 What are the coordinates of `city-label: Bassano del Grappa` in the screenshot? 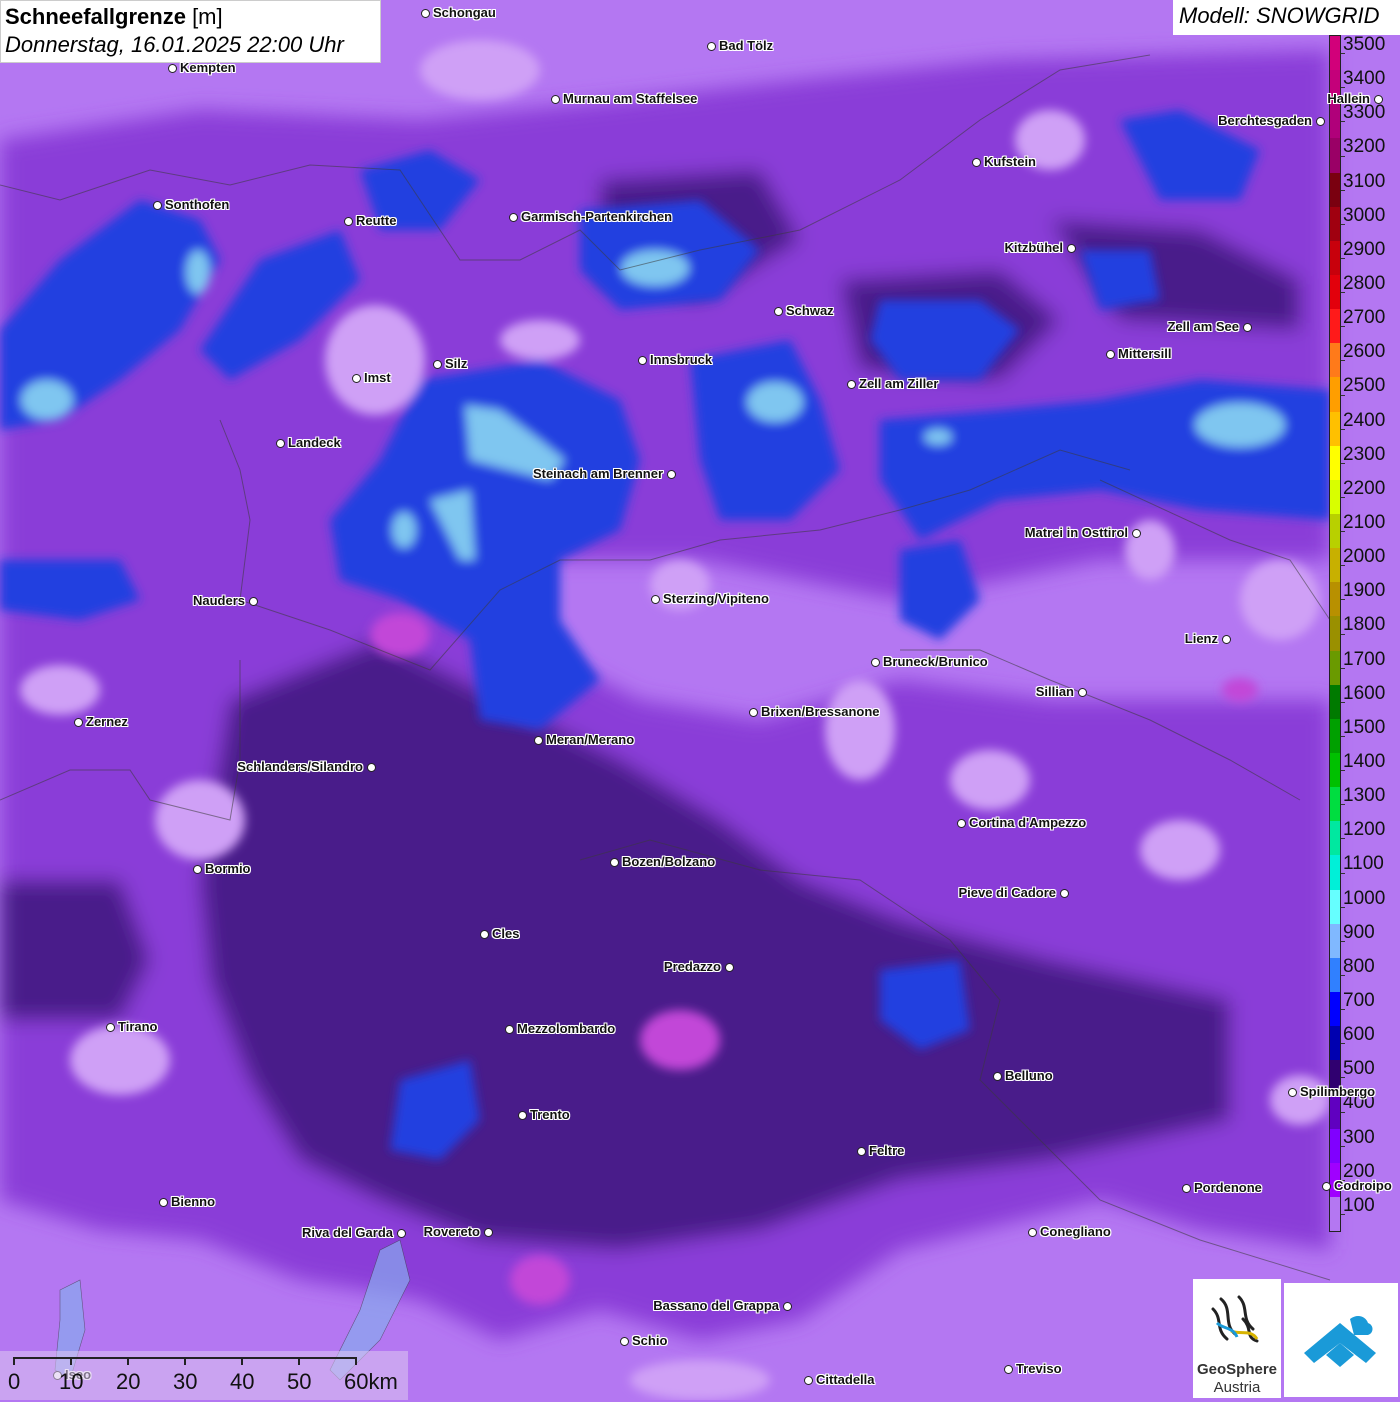 It's located at (716, 1305).